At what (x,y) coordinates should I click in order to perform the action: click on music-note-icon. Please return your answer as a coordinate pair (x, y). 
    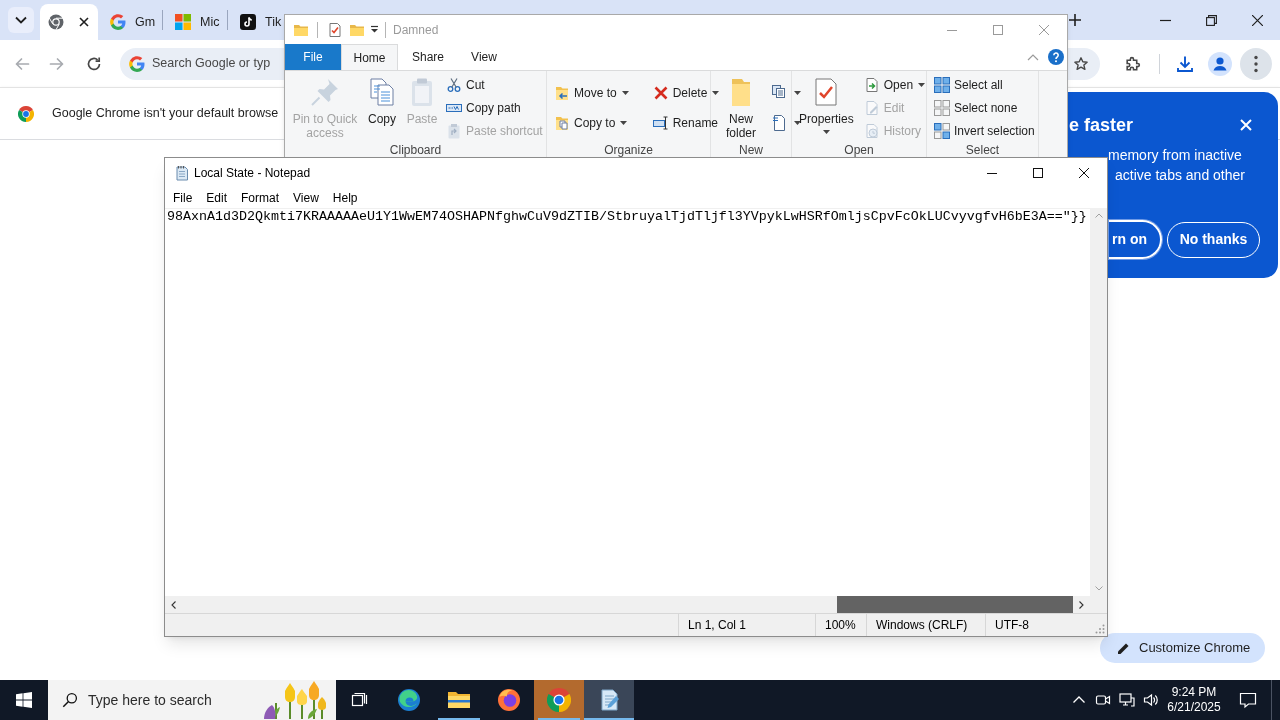
    Looking at the image, I should click on (248, 22).